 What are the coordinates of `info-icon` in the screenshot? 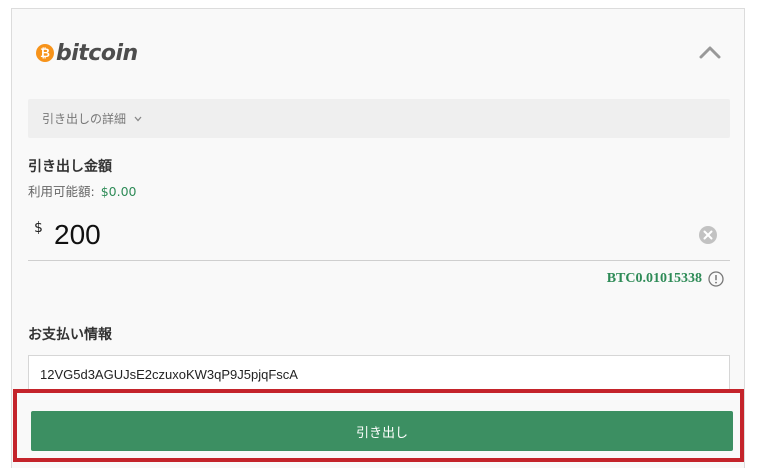 It's located at (716, 279).